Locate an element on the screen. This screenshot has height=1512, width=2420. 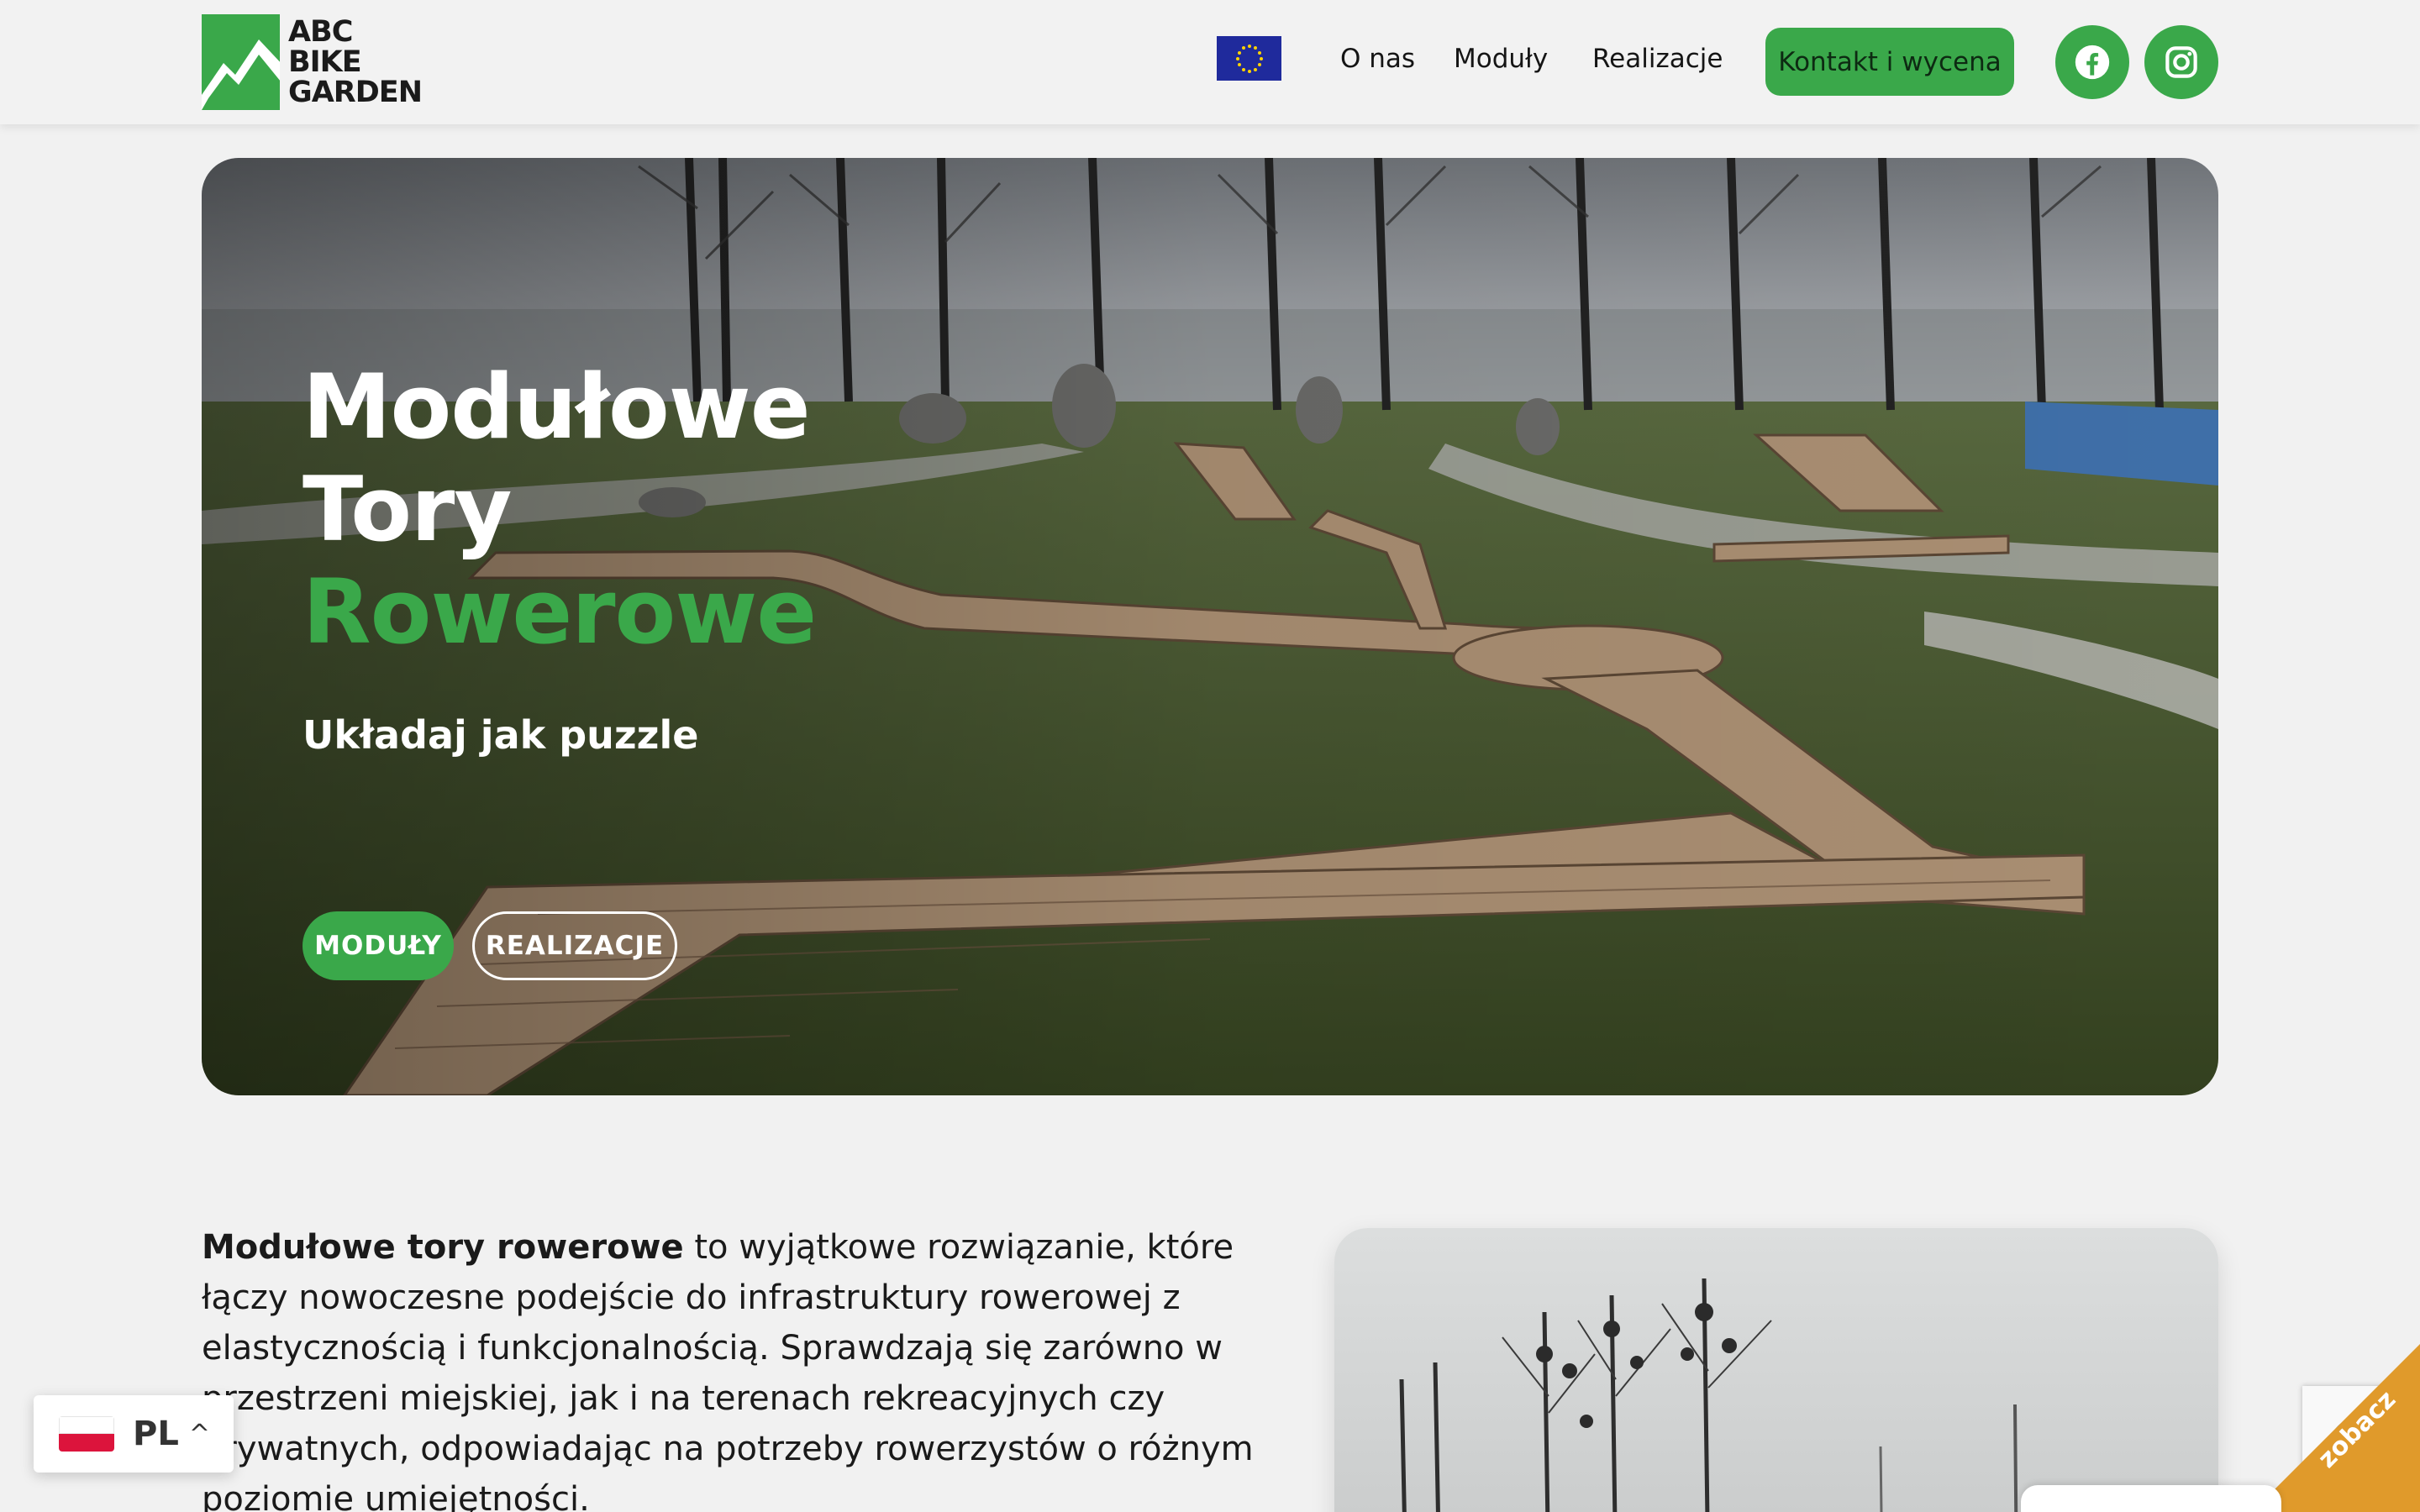
instagram-icon is located at coordinates (2181, 62).